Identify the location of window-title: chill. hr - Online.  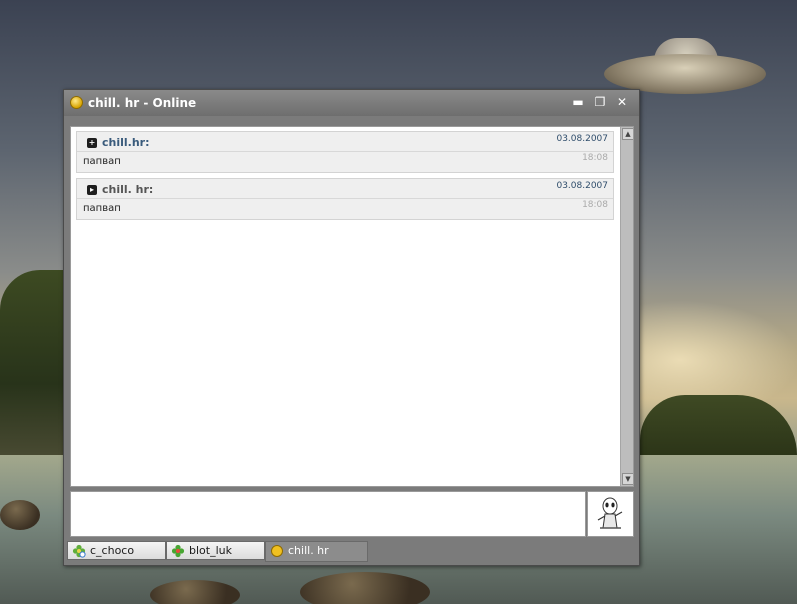
(142, 103).